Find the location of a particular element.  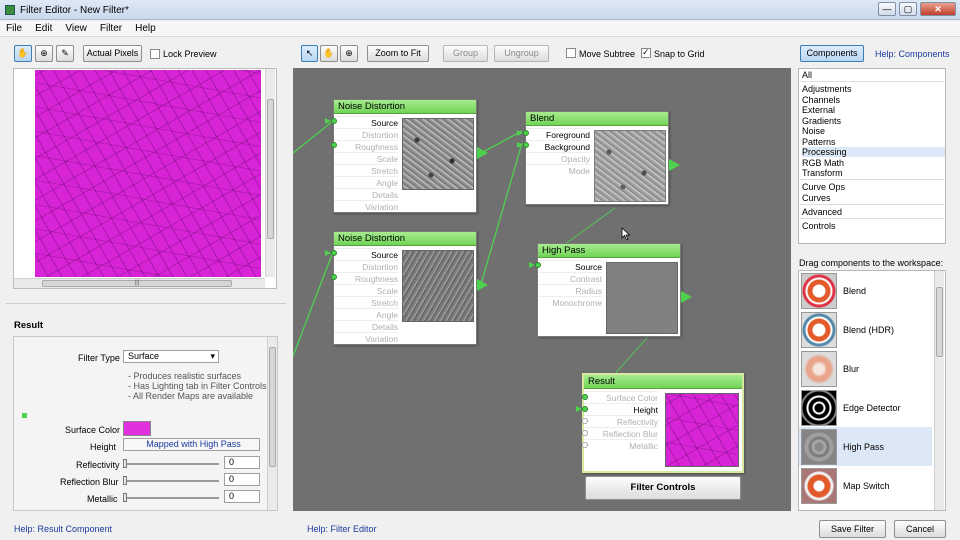

blur-component-icon is located at coordinates (819, 369).